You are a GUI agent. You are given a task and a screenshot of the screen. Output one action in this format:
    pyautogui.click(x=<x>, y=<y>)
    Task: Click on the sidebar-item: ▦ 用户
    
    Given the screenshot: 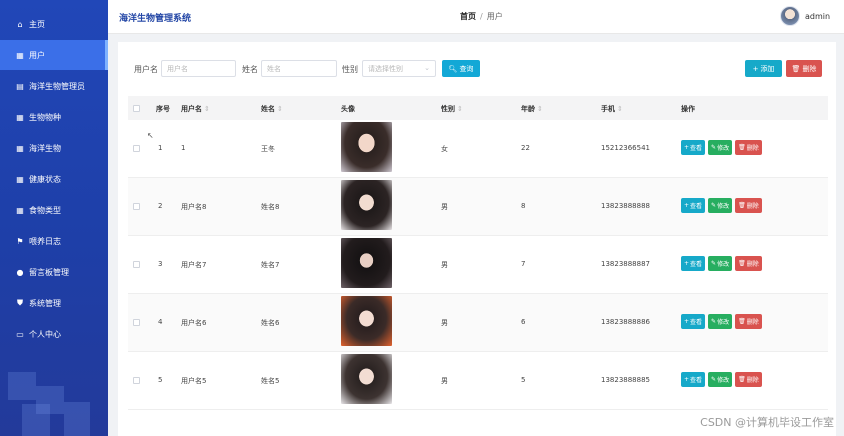 What is the action you would take?
    pyautogui.click(x=54, y=55)
    